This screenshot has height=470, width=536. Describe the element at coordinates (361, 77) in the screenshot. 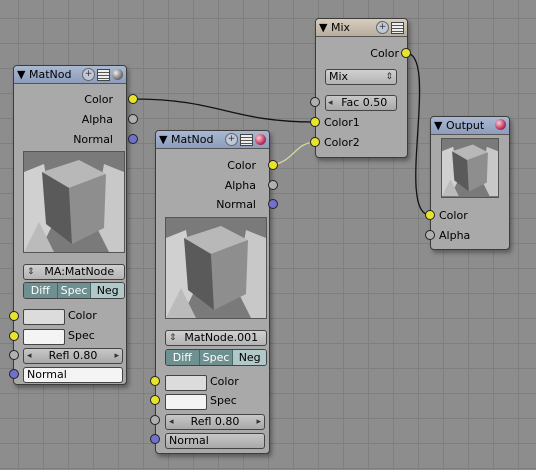

I see `blend-mode-dropdown: Mix ⇕` at that location.